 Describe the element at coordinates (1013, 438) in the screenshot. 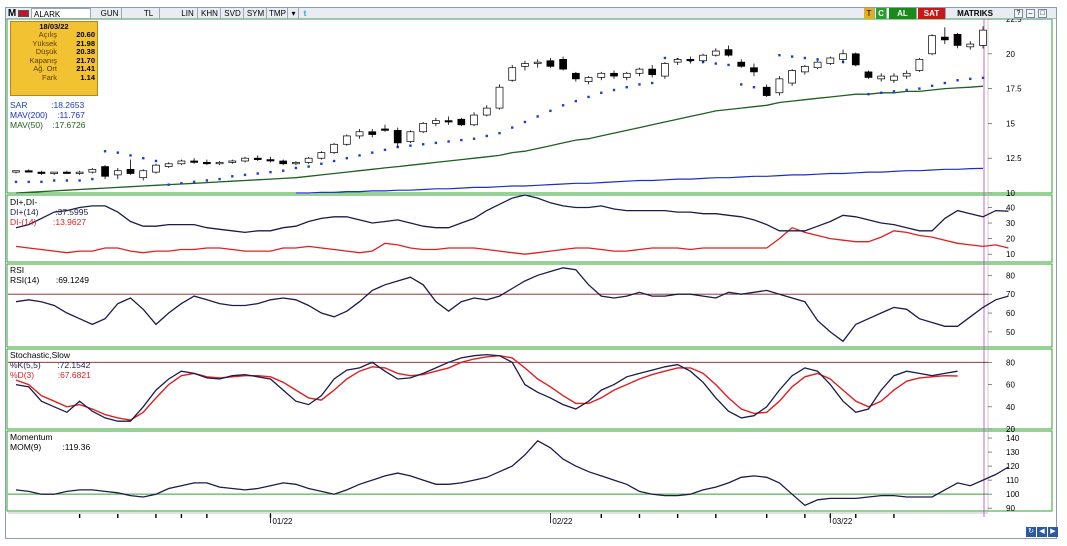

I see `axis-label-mom: 140` at that location.